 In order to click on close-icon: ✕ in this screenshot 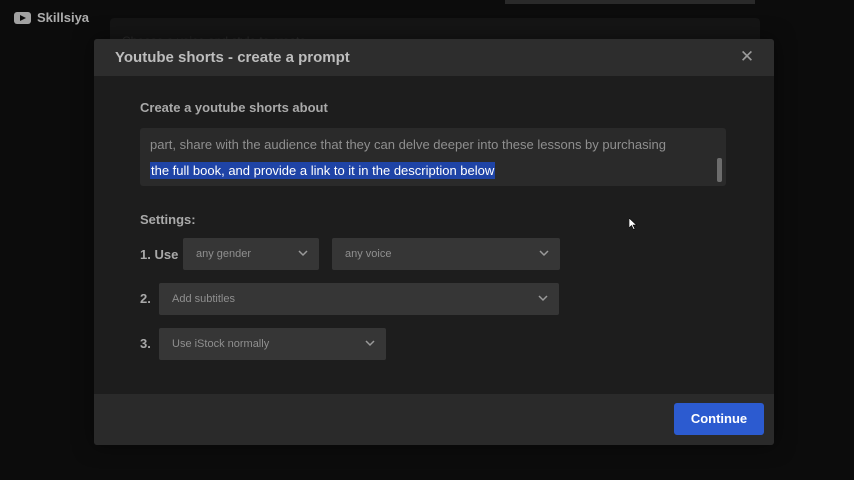, I will do `click(747, 57)`.